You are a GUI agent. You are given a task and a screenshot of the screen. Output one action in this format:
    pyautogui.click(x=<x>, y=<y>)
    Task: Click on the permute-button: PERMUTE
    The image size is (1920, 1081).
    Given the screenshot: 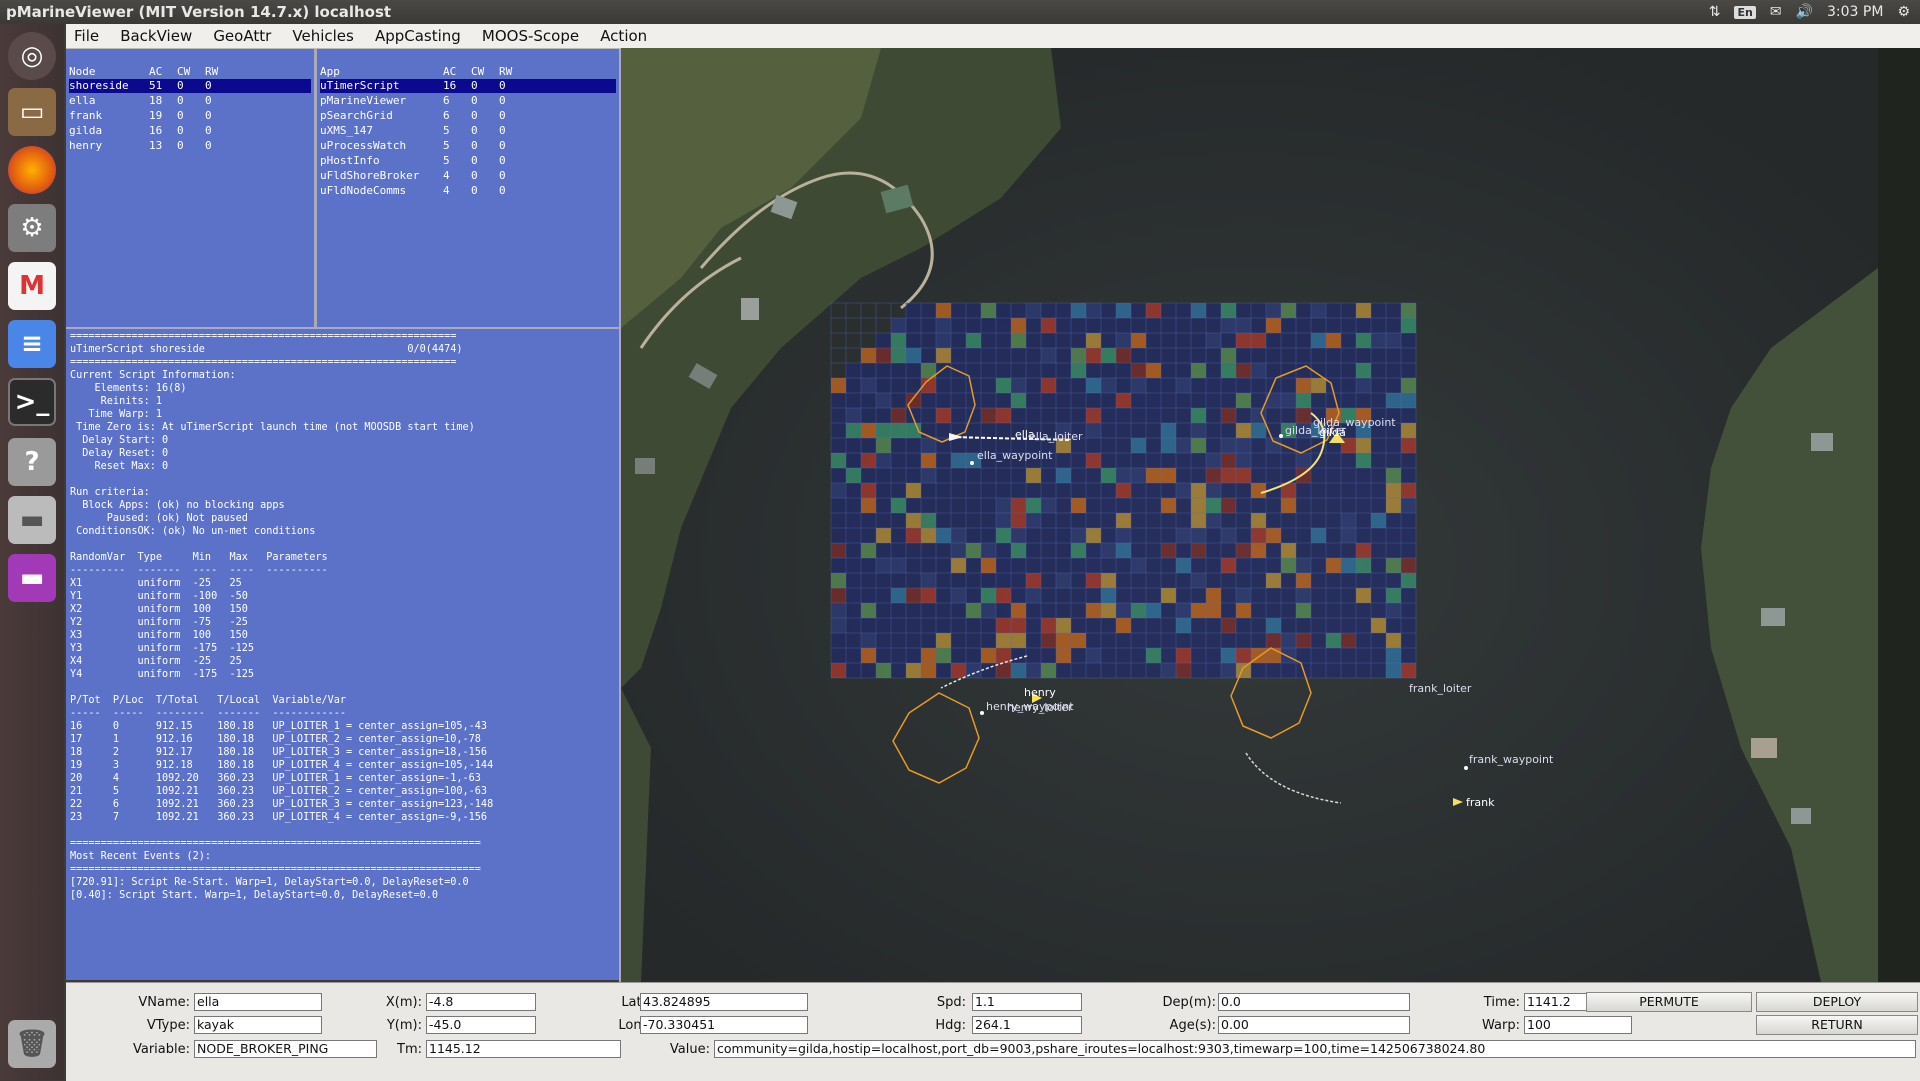 What is the action you would take?
    pyautogui.click(x=1669, y=1002)
    